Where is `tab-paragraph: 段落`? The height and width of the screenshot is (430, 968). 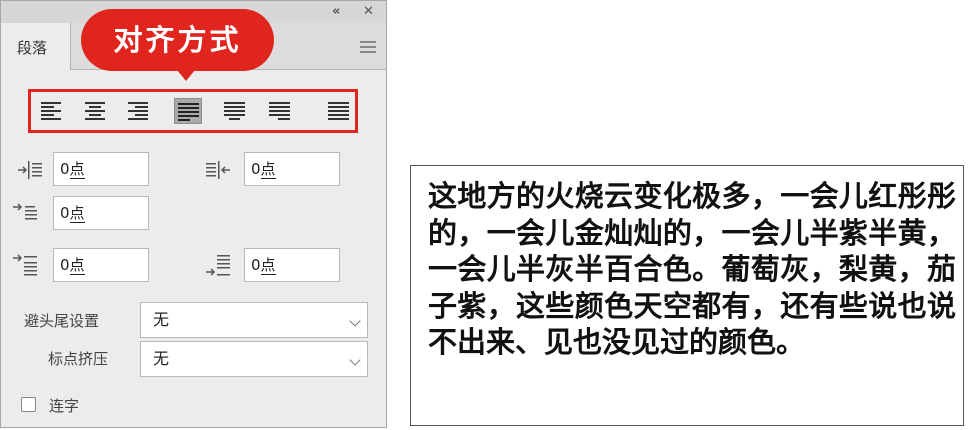
tab-paragraph: 段落 is located at coordinates (36, 46).